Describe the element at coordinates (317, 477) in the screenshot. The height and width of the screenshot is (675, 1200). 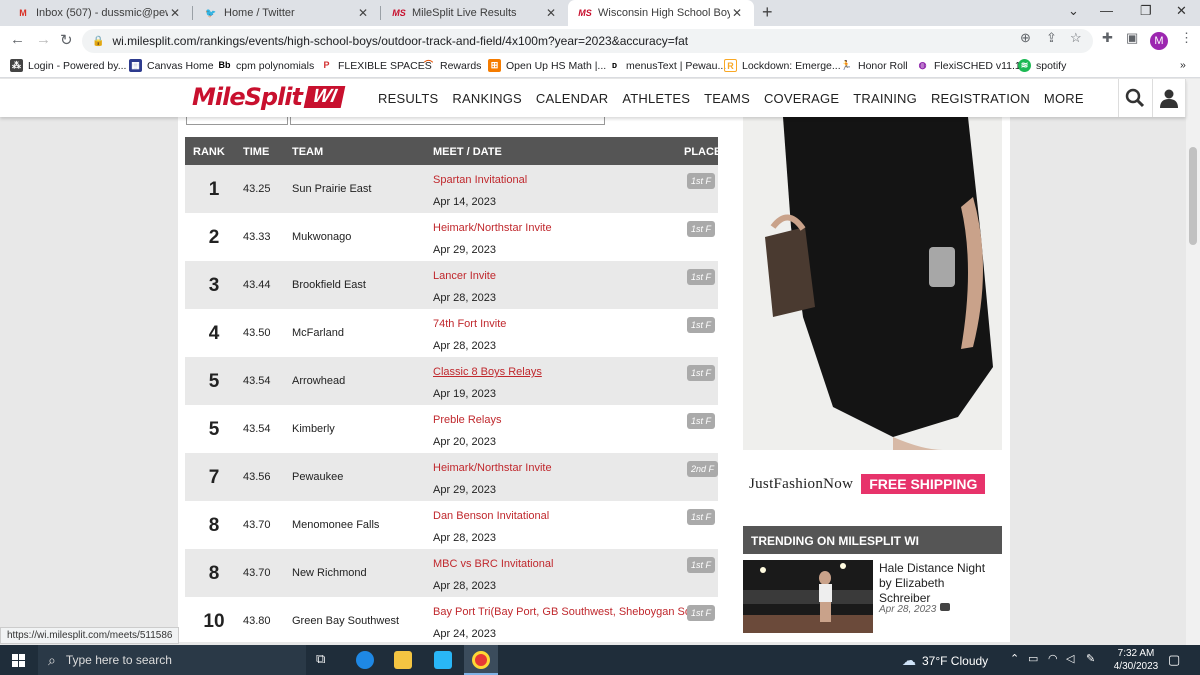
I see `team: Pewaukee` at that location.